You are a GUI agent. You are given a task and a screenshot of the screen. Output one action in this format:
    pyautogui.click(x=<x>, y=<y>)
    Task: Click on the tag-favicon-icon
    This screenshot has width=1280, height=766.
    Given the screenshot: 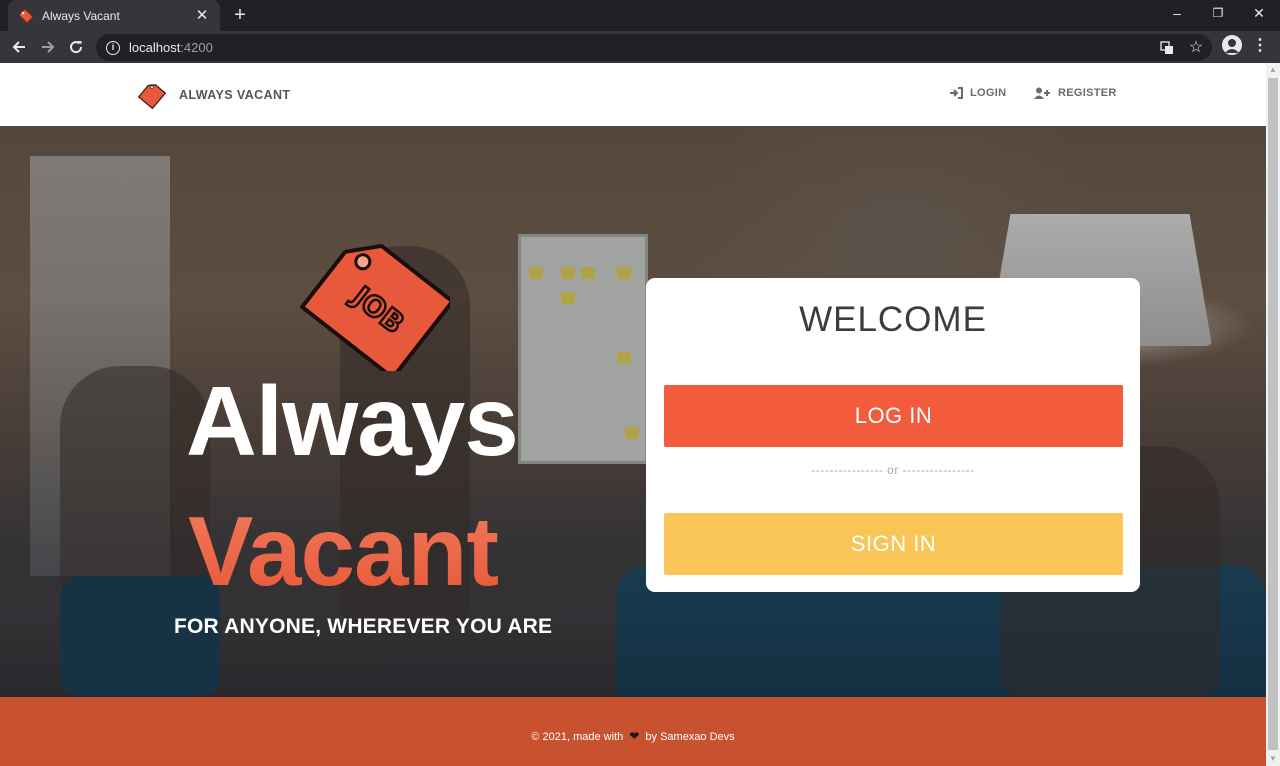 What is the action you would take?
    pyautogui.click(x=26, y=15)
    